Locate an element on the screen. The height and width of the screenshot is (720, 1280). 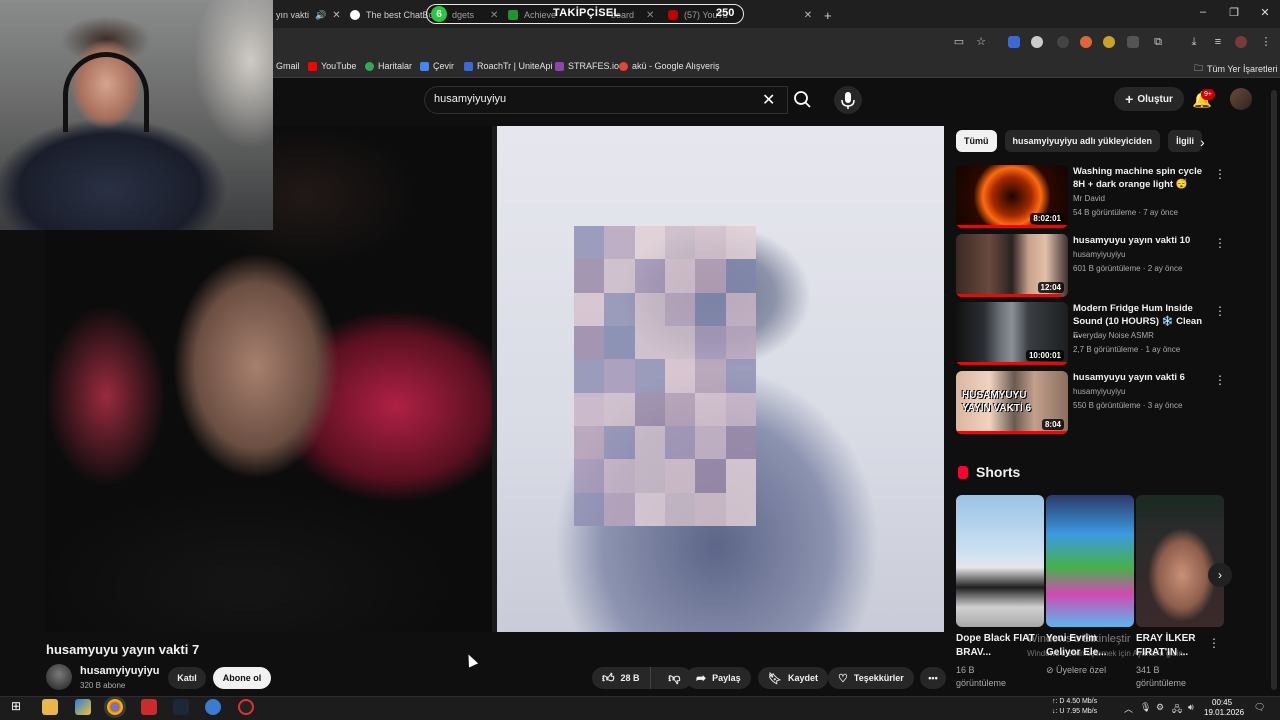
chrome-icon is located at coordinates (115, 707).